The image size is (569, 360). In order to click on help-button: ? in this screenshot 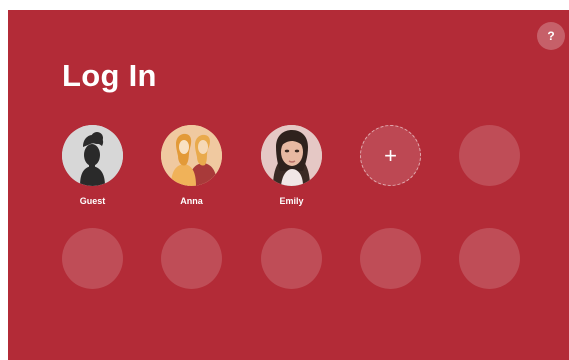, I will do `click(551, 36)`.